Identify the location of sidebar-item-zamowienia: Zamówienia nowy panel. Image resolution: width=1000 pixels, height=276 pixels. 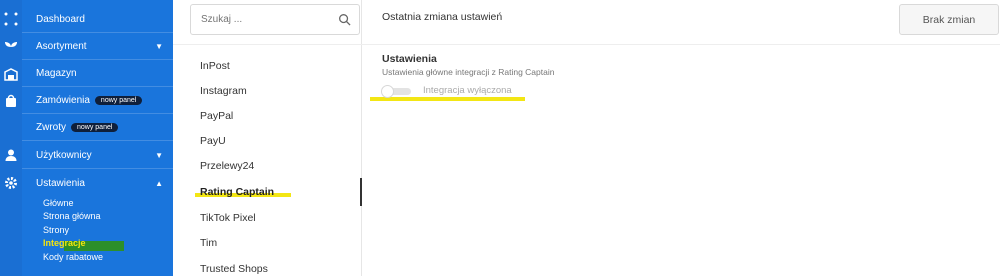
(97, 100).